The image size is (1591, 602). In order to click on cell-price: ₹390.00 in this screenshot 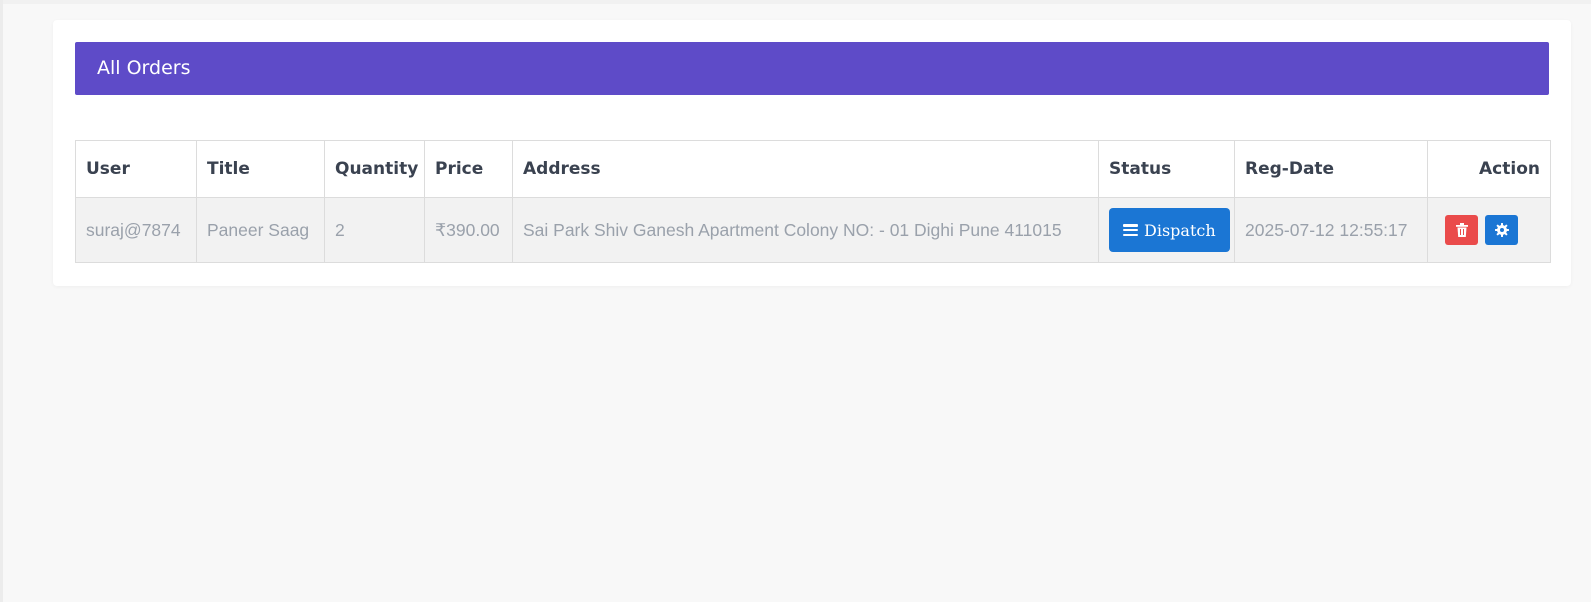, I will do `click(468, 230)`.